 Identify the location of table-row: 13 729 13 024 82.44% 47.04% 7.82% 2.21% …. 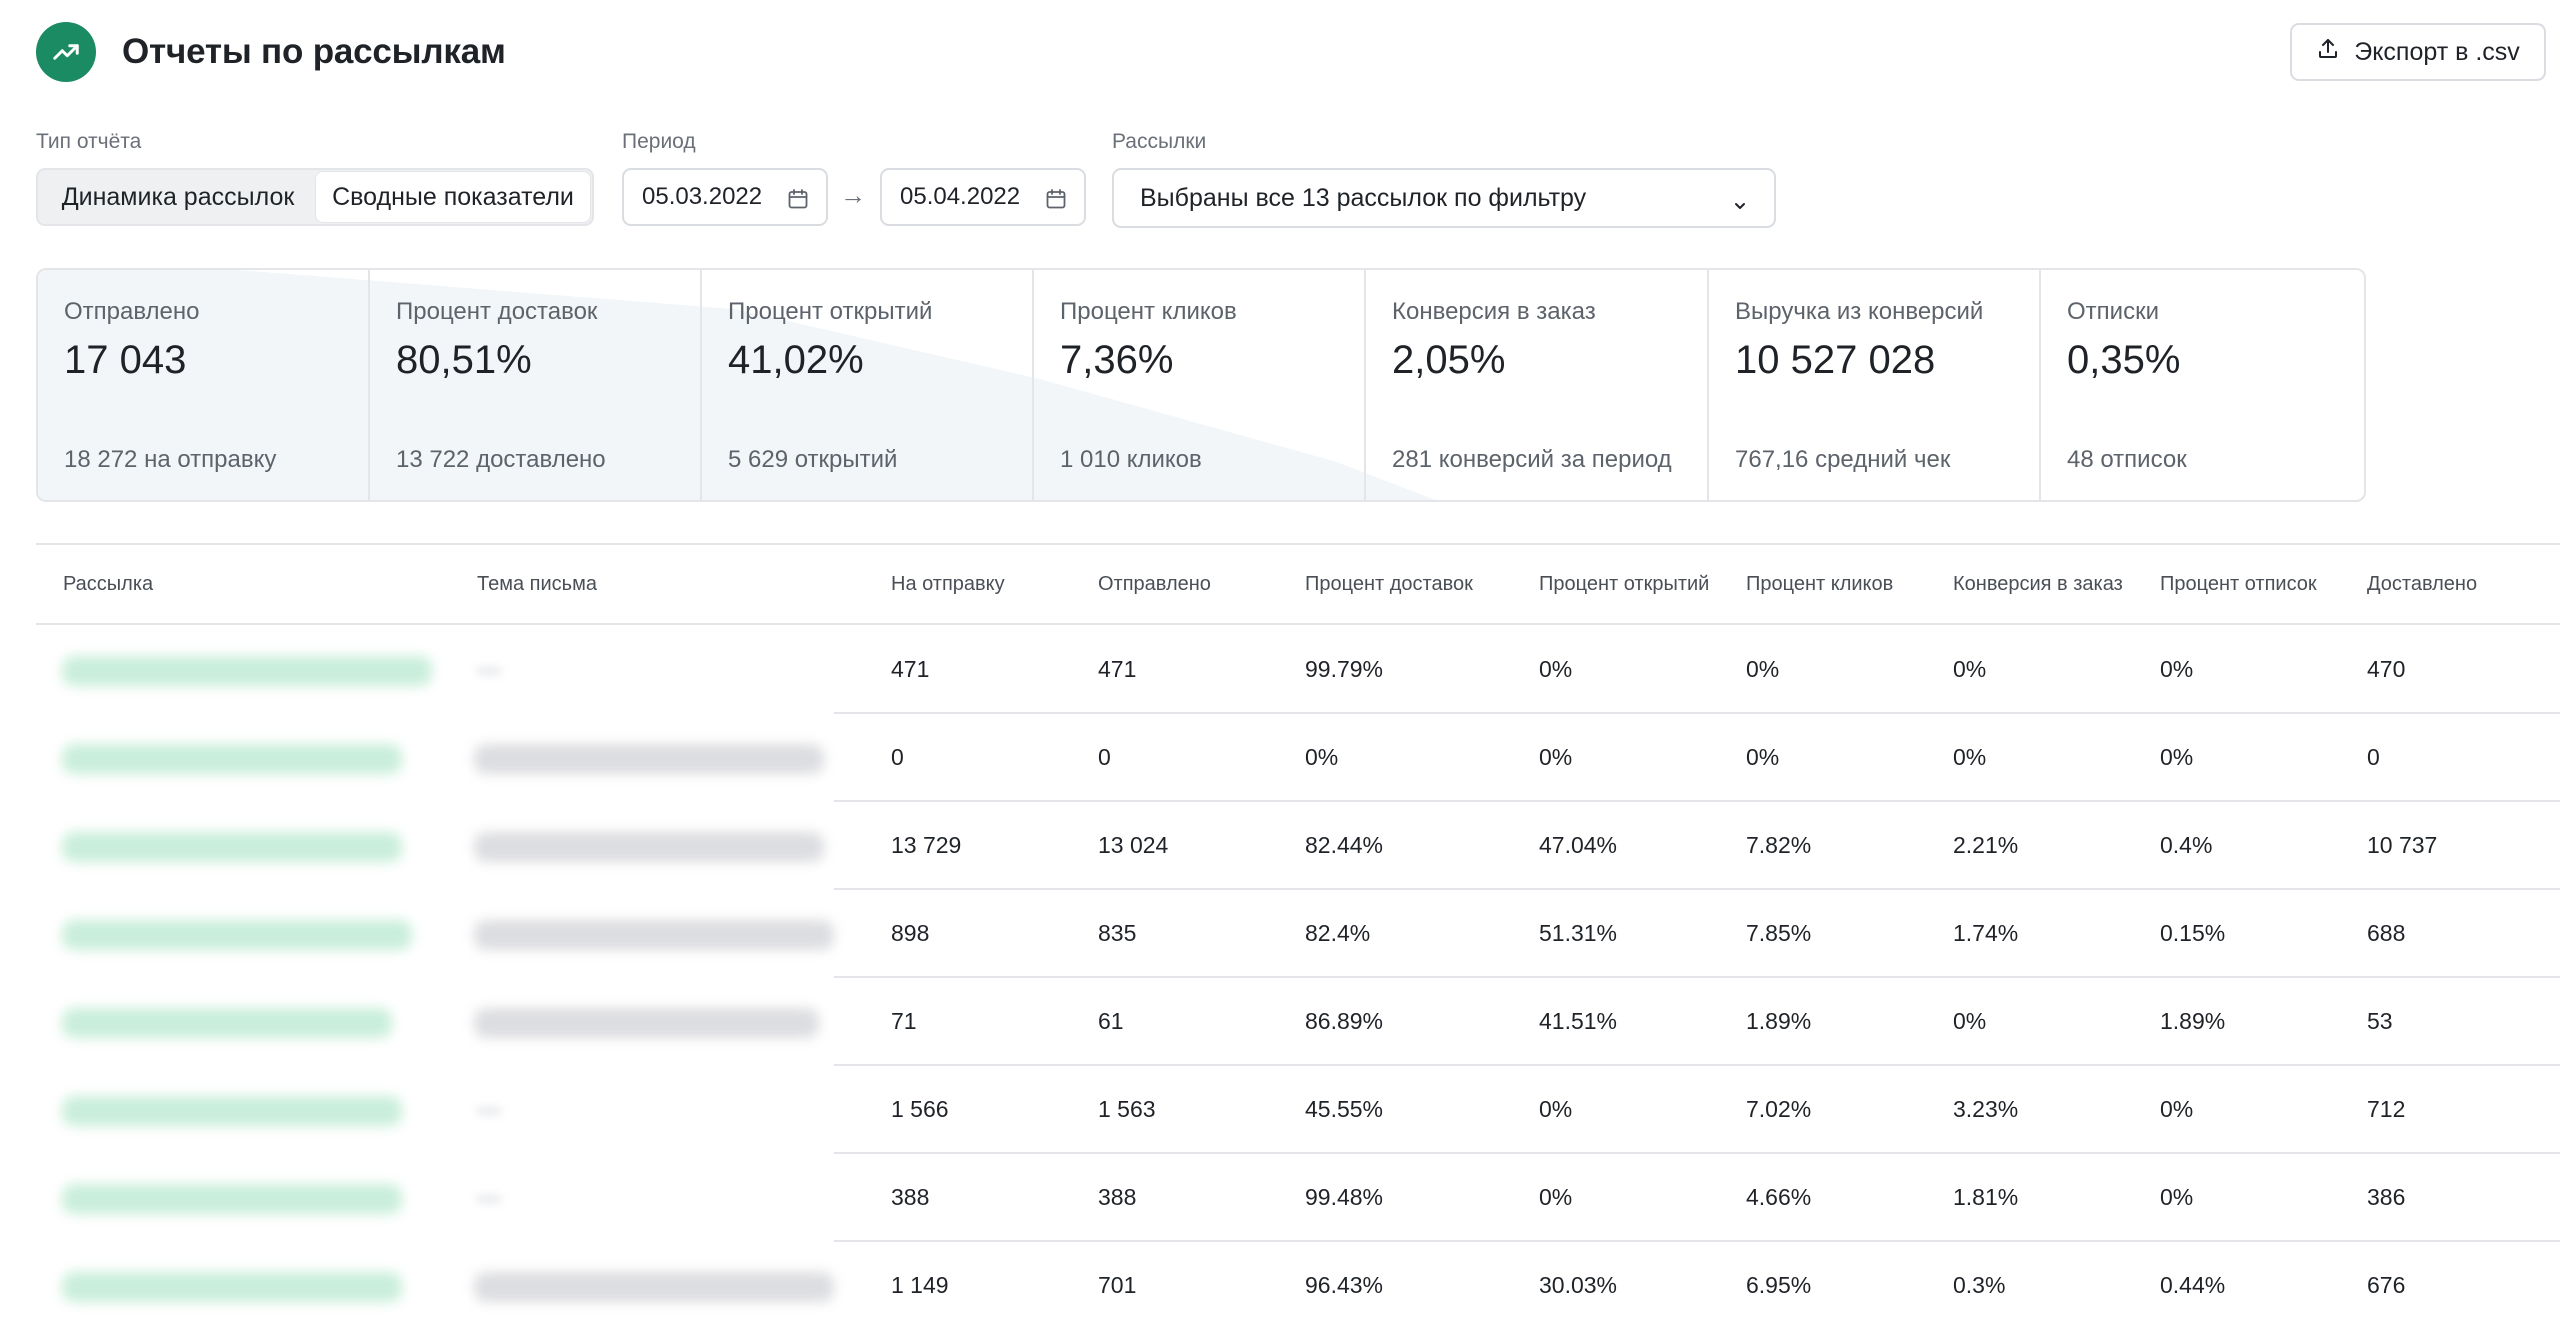
(1298, 846).